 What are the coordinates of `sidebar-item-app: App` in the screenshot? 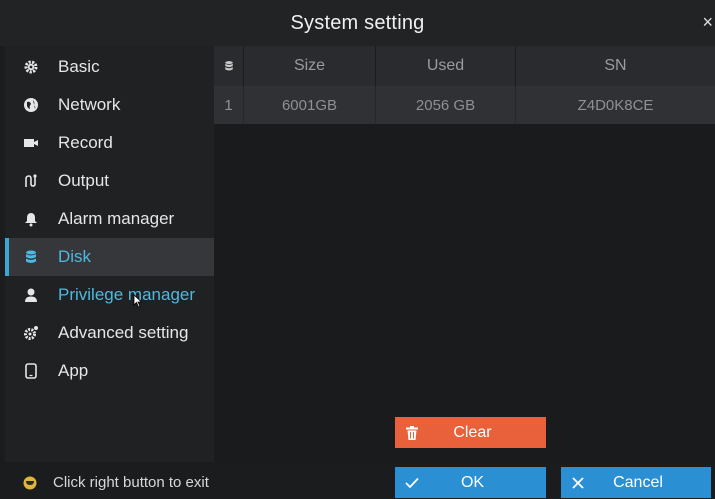 It's located at (109, 371).